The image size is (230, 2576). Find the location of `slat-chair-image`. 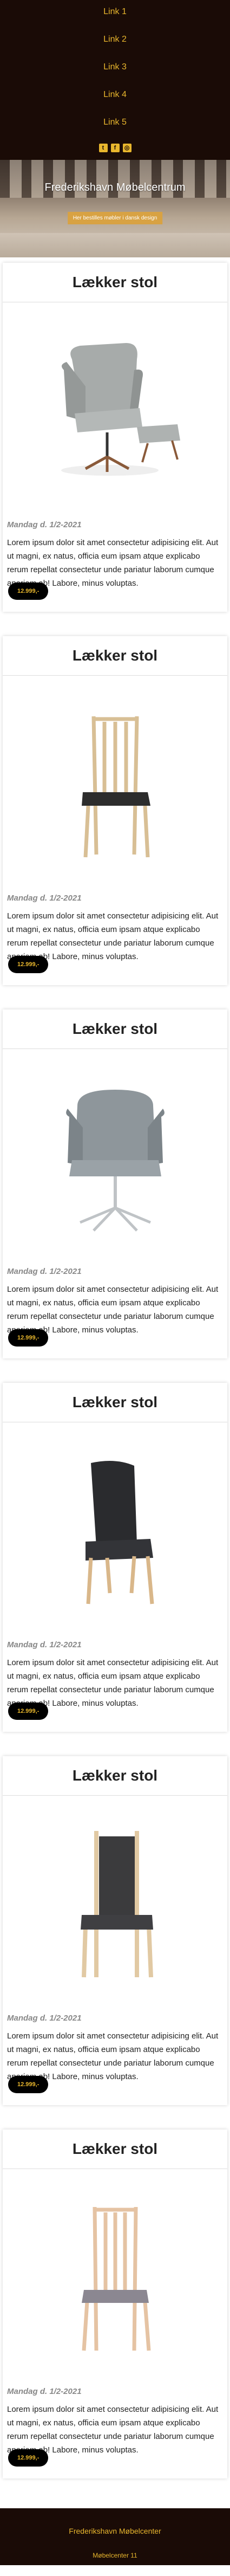

slat-chair-image is located at coordinates (115, 2274).